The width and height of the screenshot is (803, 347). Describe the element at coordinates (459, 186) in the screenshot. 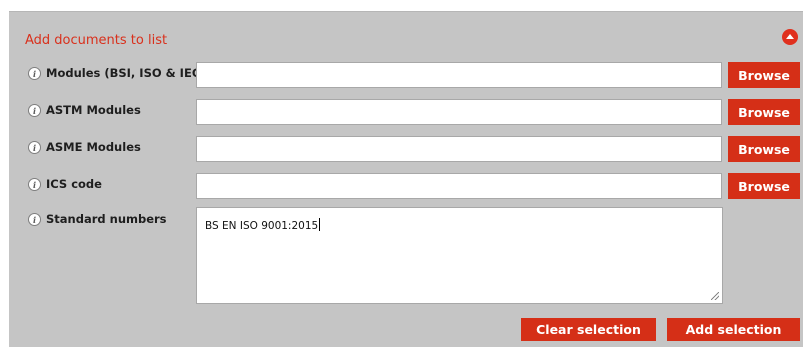

I see `ics-code-input` at that location.